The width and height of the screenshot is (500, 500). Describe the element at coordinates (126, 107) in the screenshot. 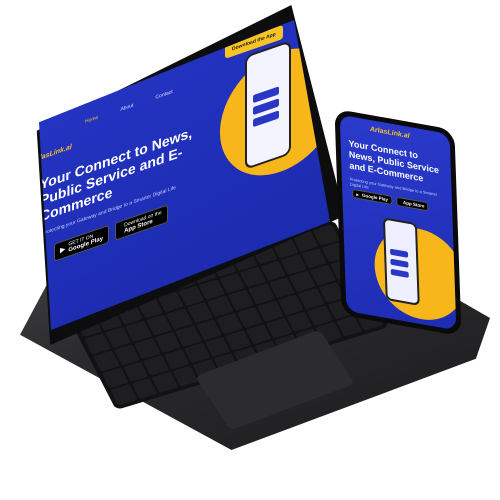

I see `nav-about: About` at that location.